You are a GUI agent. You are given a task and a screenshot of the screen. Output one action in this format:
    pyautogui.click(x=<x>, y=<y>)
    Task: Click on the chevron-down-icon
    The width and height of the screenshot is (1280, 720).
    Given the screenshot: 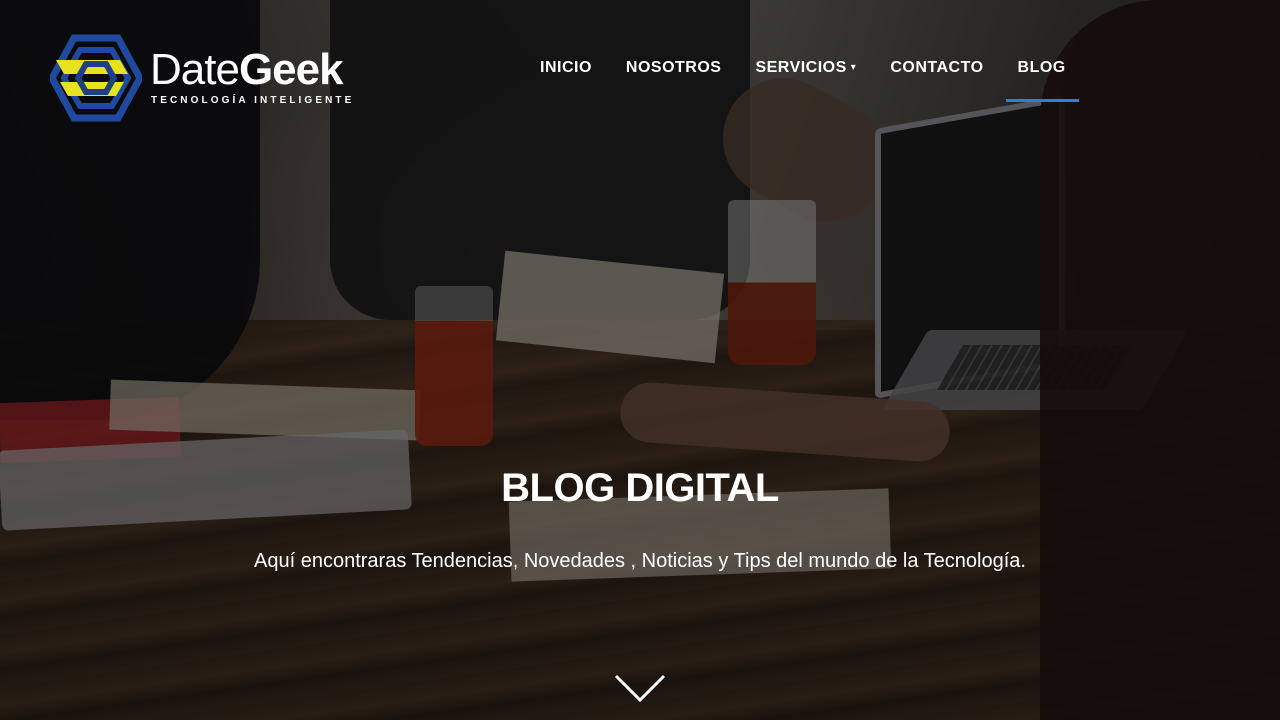 What is the action you would take?
    pyautogui.click(x=640, y=688)
    